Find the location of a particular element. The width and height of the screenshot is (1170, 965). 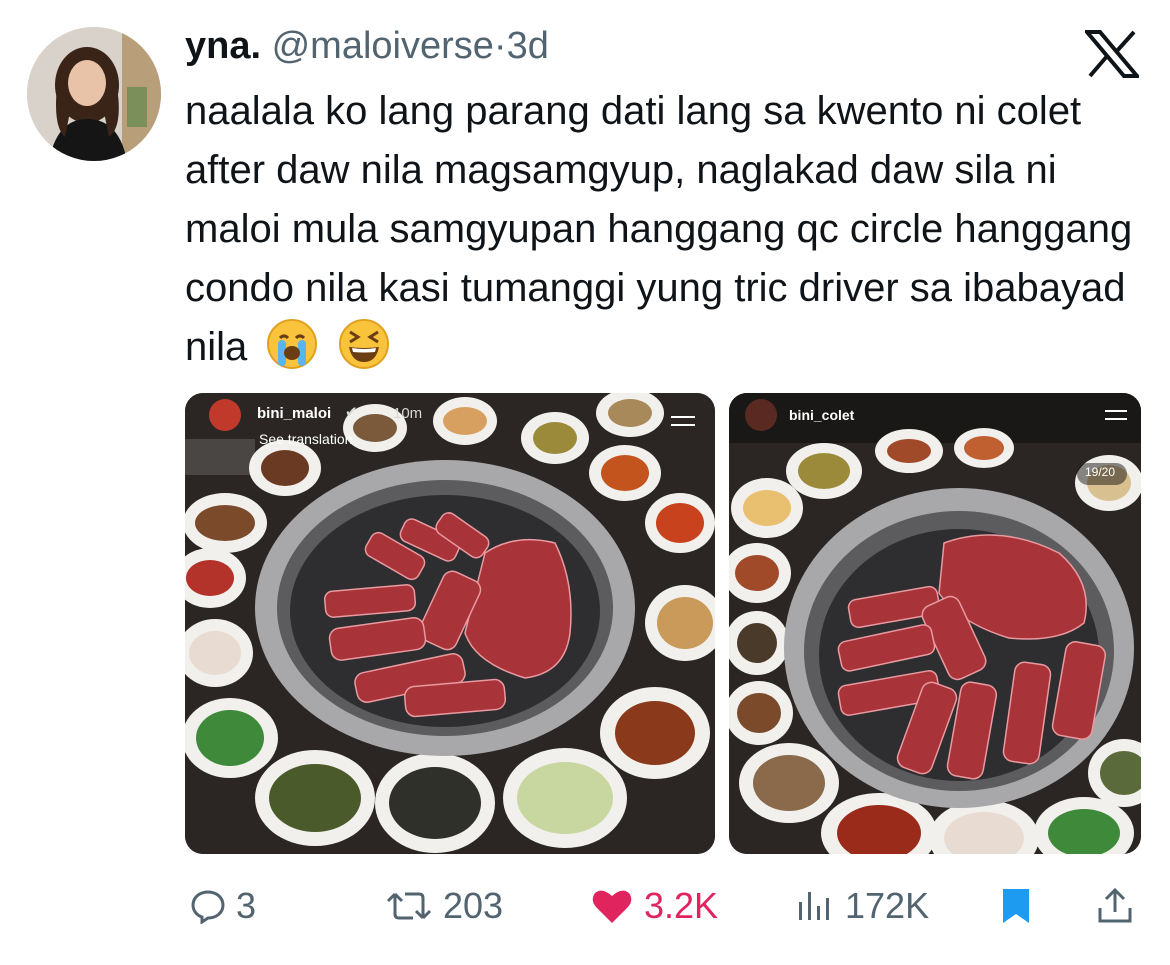

ig-username-colet: bini_colet is located at coordinates (822, 415).